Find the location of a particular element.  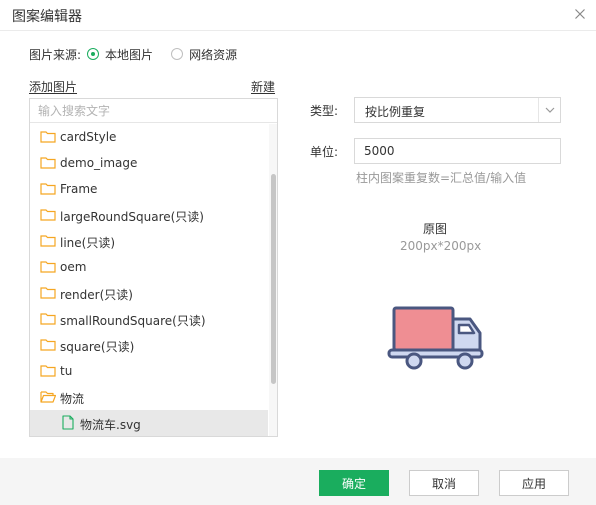

preview-size: 200px*200px is located at coordinates (441, 246).